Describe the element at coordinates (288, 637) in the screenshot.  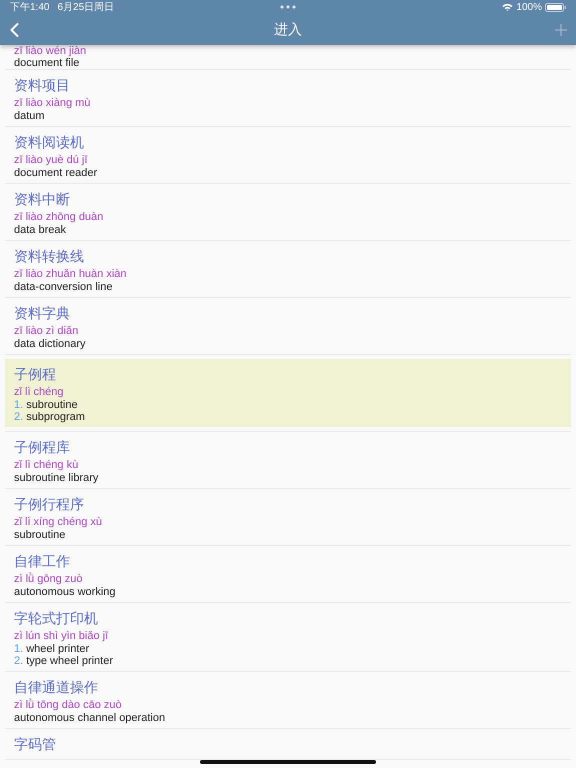
I see `entry-row: 字轮式打印机 zì lún shì yìn biǎo jī 1. wheel printer 2. type wheel printer` at that location.